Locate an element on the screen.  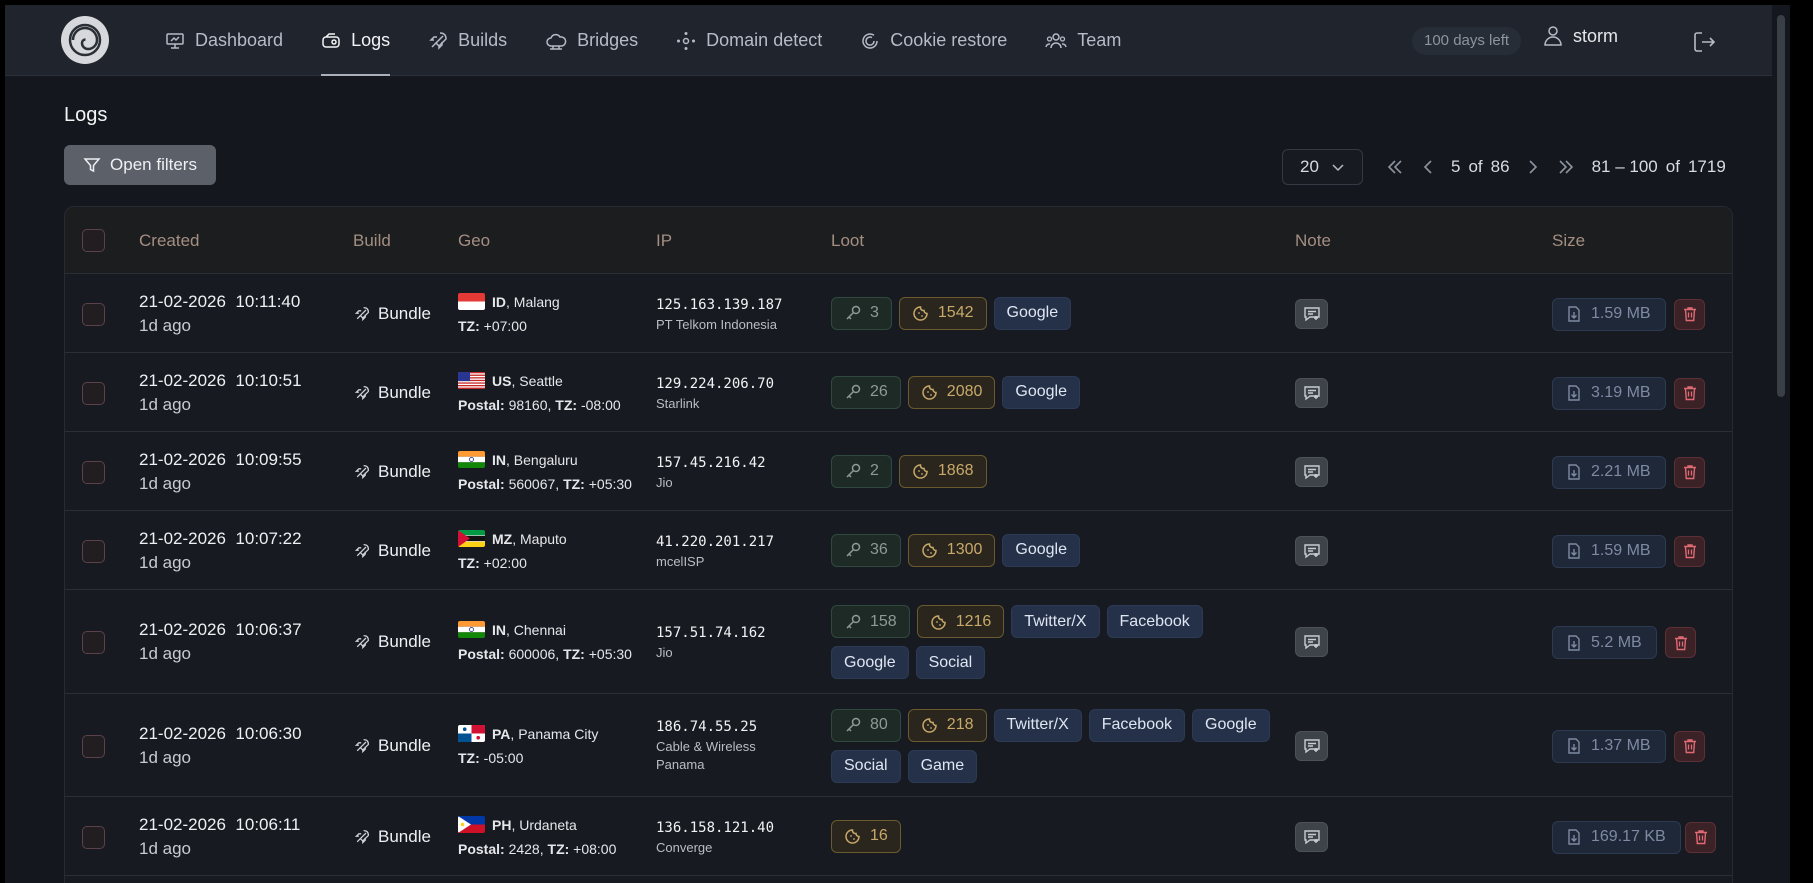
download-button: 3.19 MB is located at coordinates (1609, 393).